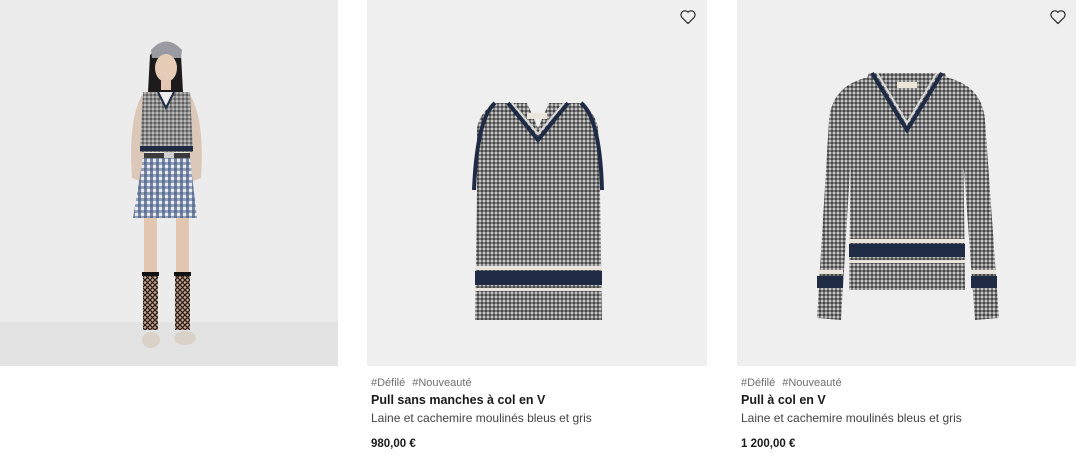 The width and height of the screenshot is (1076, 462). What do you see at coordinates (538, 210) in the screenshot?
I see `sleeveless-sweater-illustration` at bounding box center [538, 210].